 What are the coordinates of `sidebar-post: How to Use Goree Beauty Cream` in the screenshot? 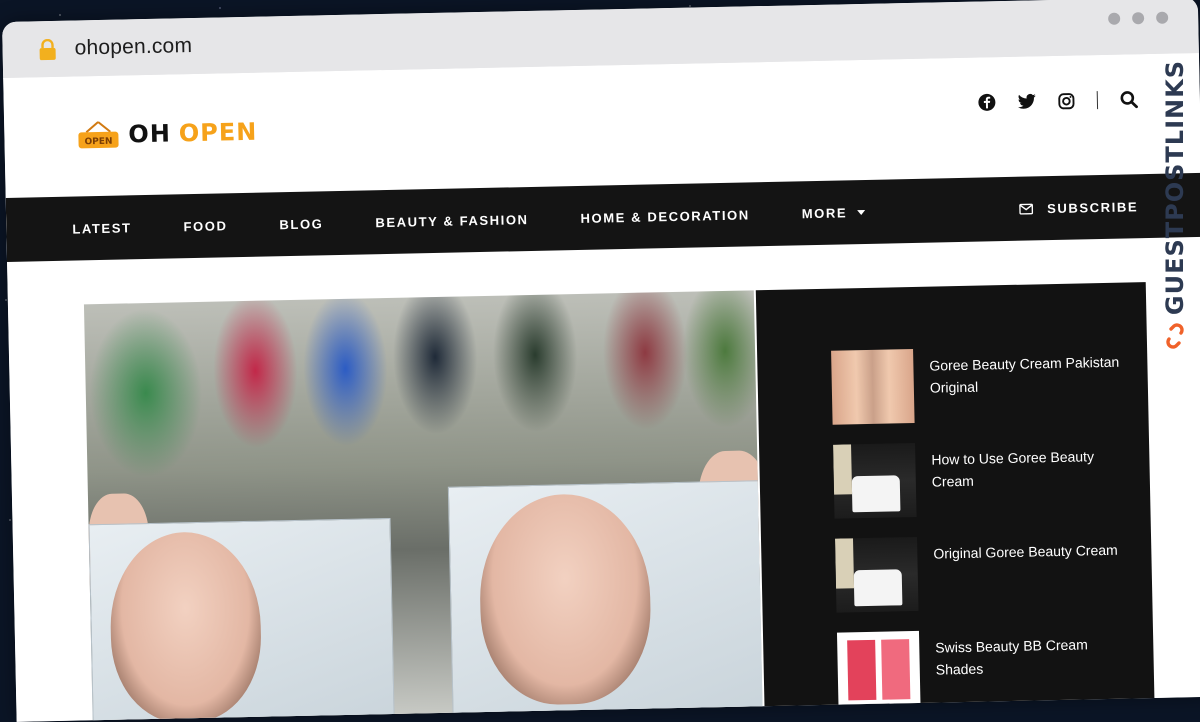 It's located at (979, 480).